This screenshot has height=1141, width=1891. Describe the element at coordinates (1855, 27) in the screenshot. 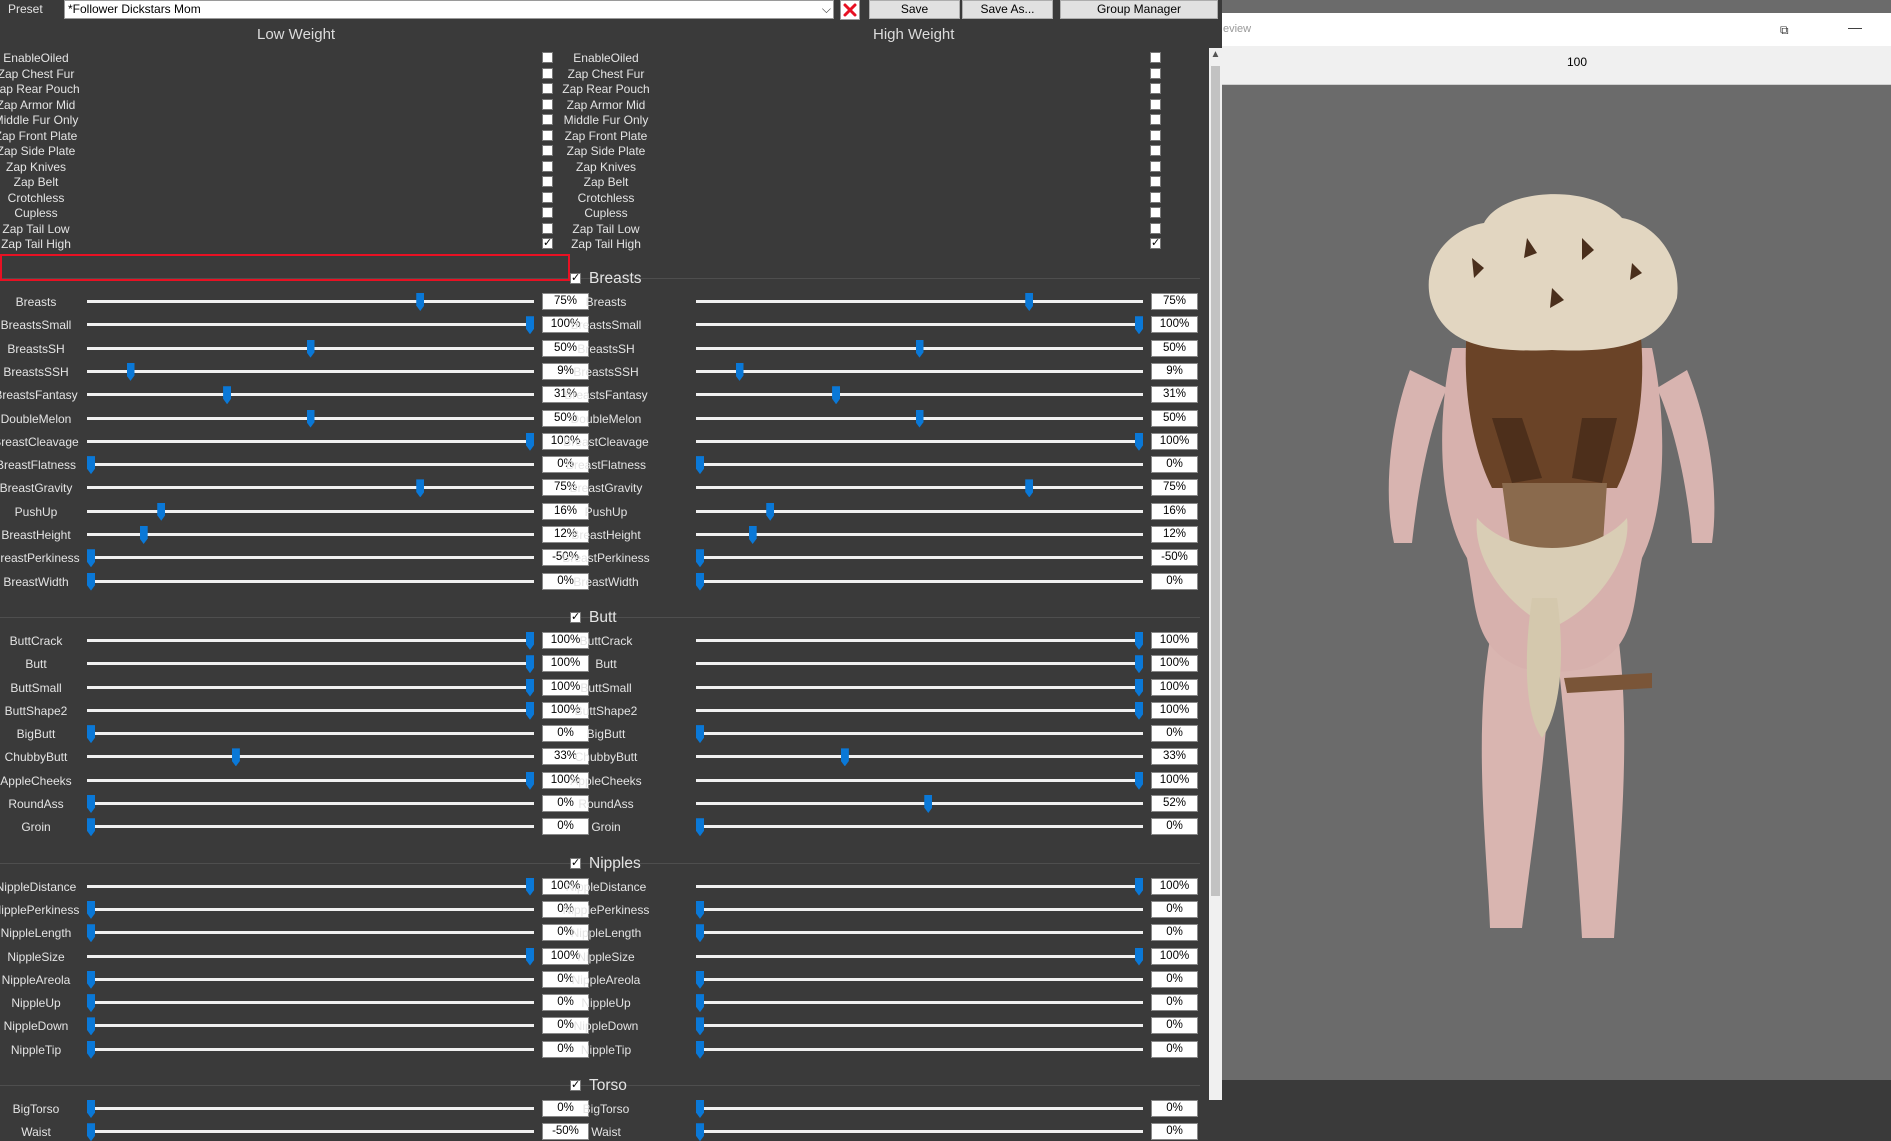

I see `minimize-icon: —` at that location.